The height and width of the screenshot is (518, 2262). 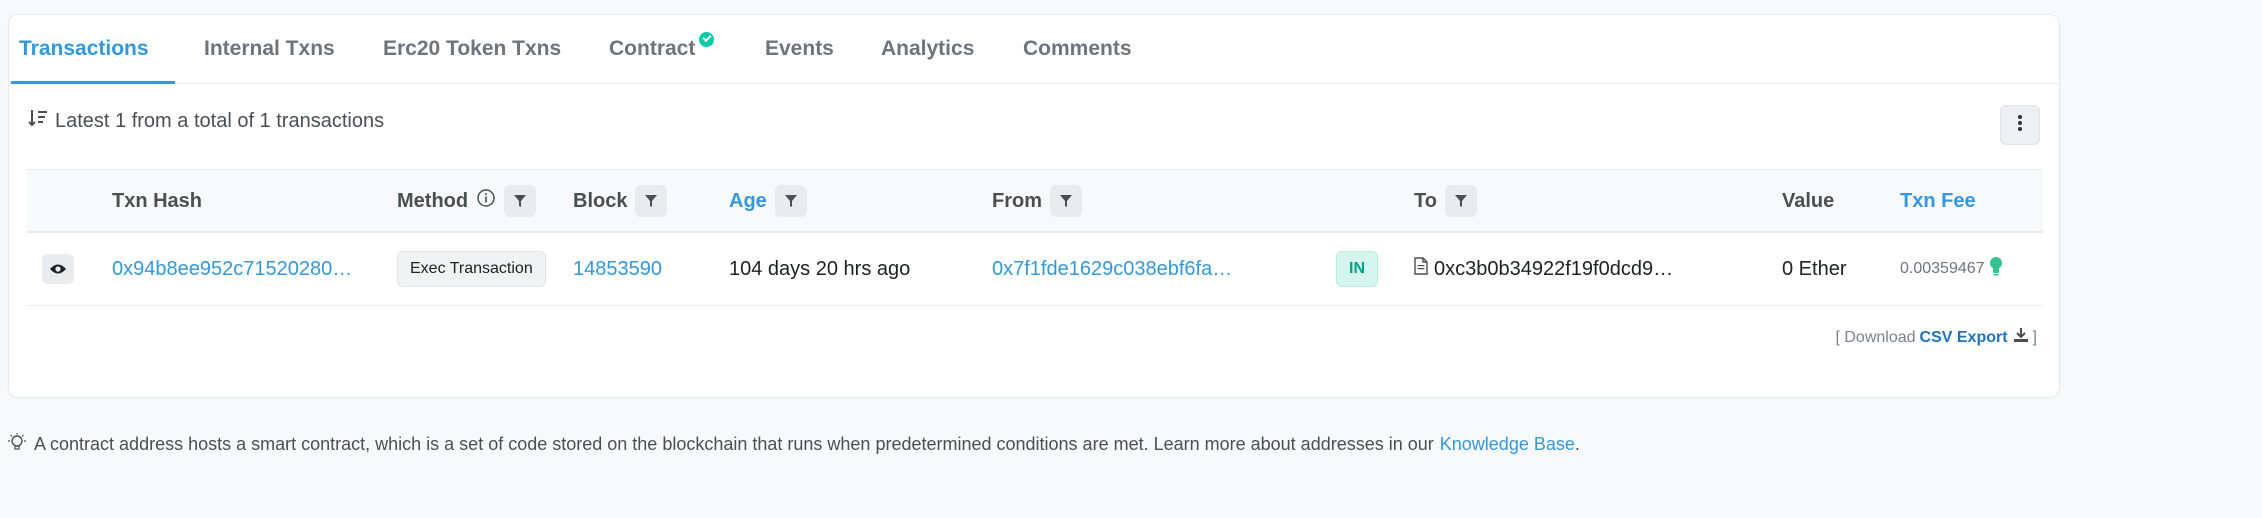 What do you see at coordinates (220, 120) in the screenshot?
I see `summary-text: Latest 1 from a total of 1 transactions` at bounding box center [220, 120].